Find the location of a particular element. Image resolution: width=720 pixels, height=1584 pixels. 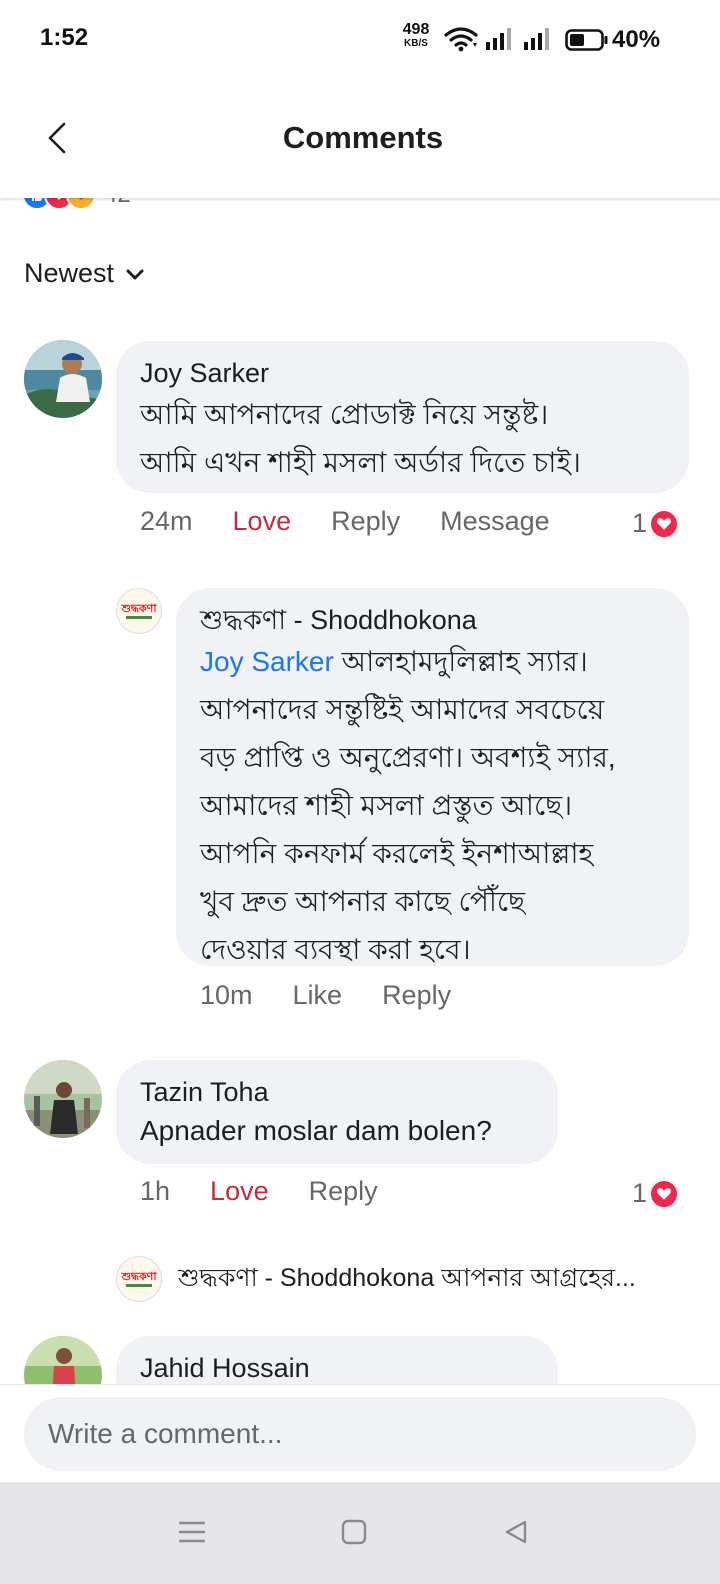

reply-author: শুদ্ধকণা - Shoddhokona is located at coordinates (432, 620).